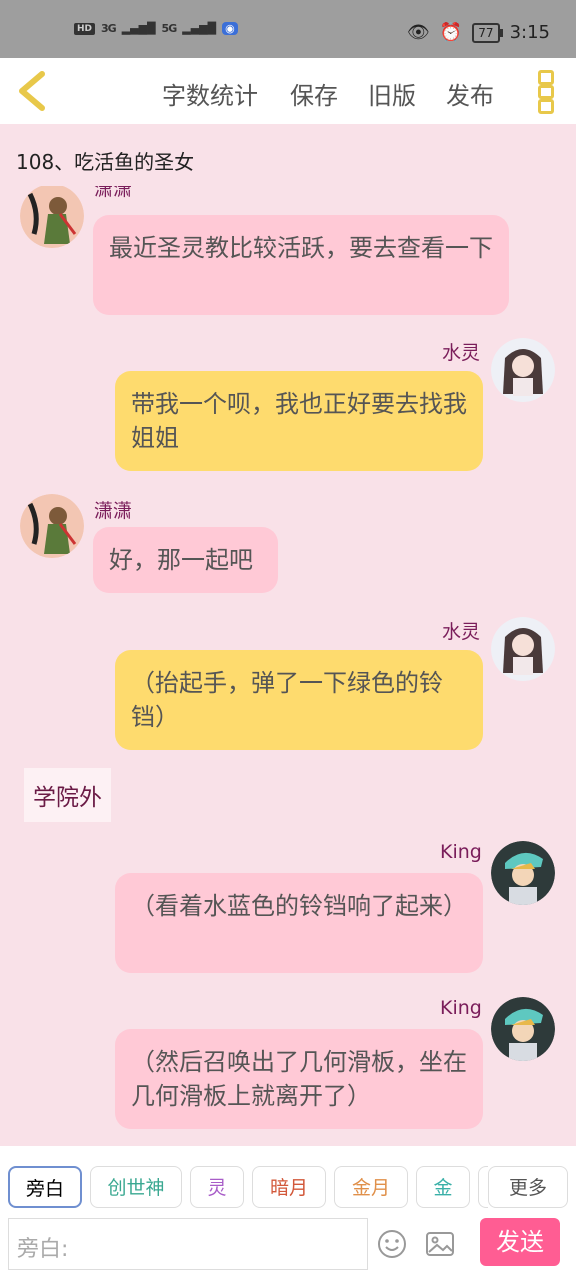 The height and width of the screenshot is (1280, 576). I want to click on chapter-title: 108、吃活鱼的圣女, so click(105, 162).